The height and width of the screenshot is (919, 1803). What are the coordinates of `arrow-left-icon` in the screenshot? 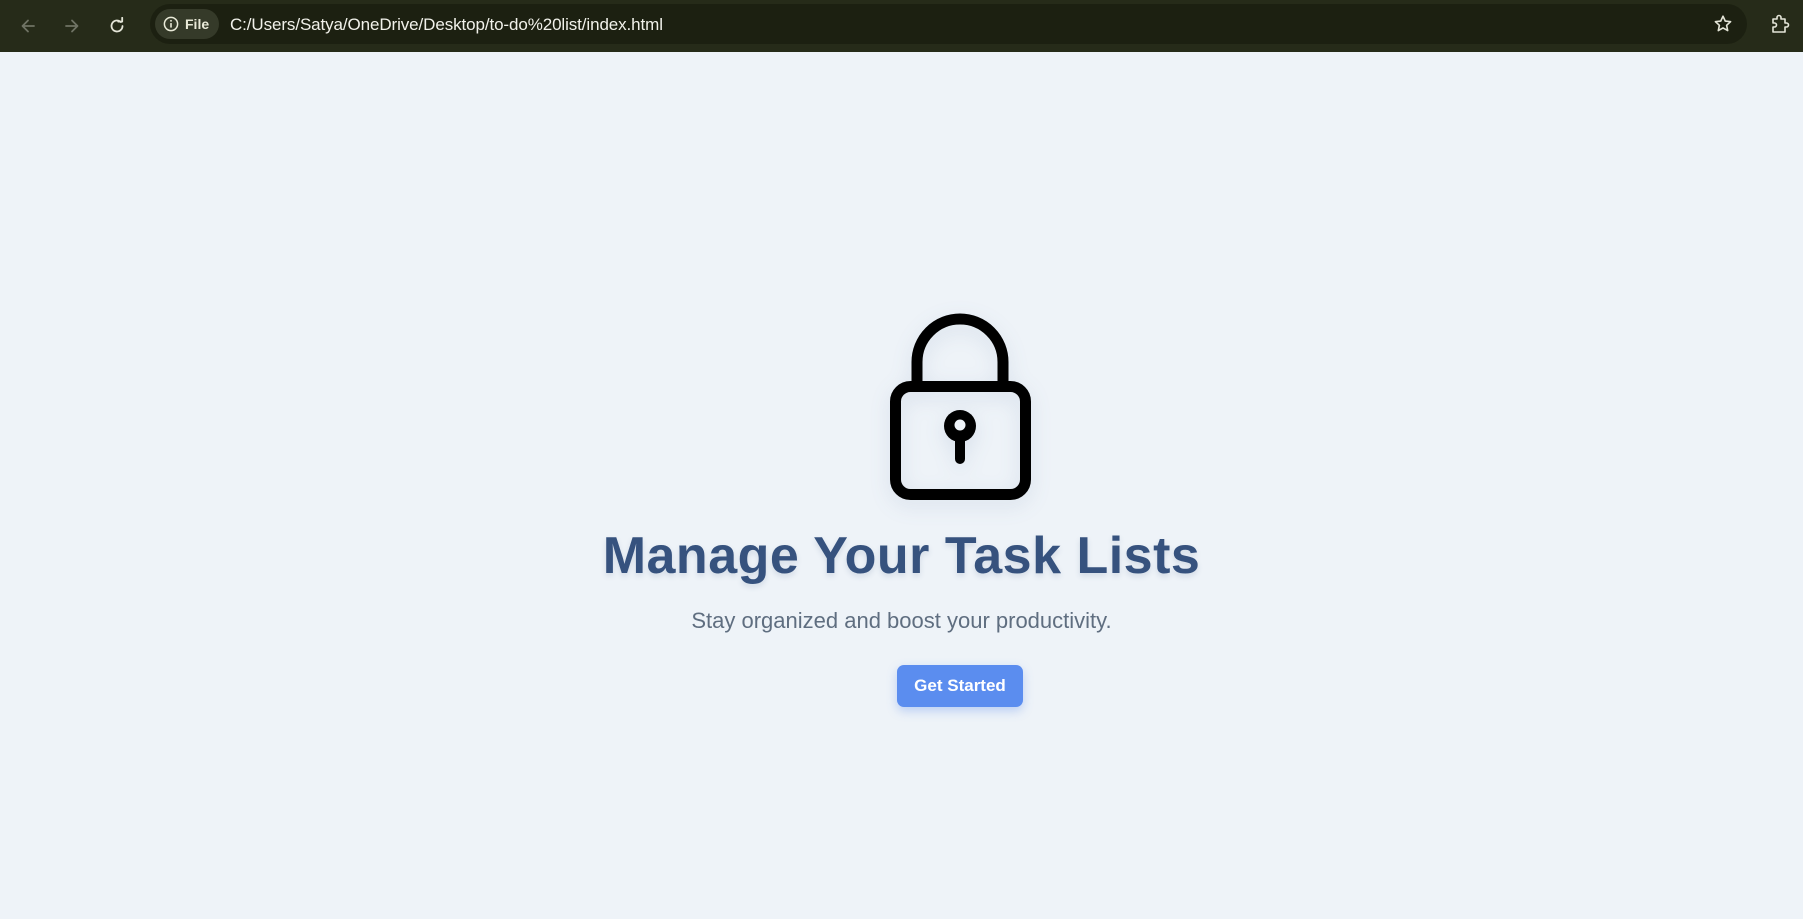 It's located at (28, 26).